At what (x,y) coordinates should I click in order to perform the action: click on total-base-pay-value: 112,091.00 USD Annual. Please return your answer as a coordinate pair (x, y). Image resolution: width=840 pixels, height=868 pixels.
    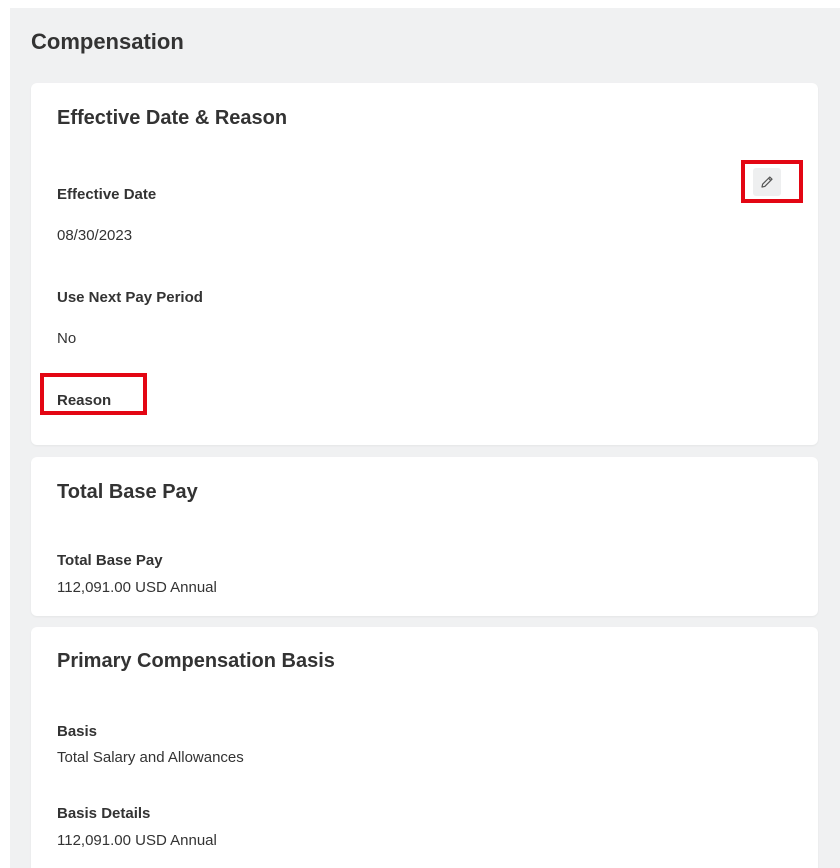
    Looking at the image, I should click on (137, 587).